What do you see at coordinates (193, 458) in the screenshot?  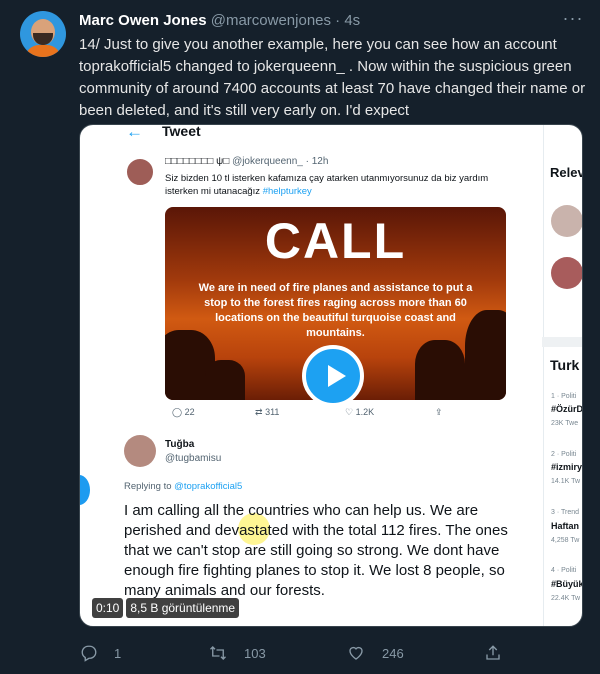 I see `reply-handle: @tugbamisu` at bounding box center [193, 458].